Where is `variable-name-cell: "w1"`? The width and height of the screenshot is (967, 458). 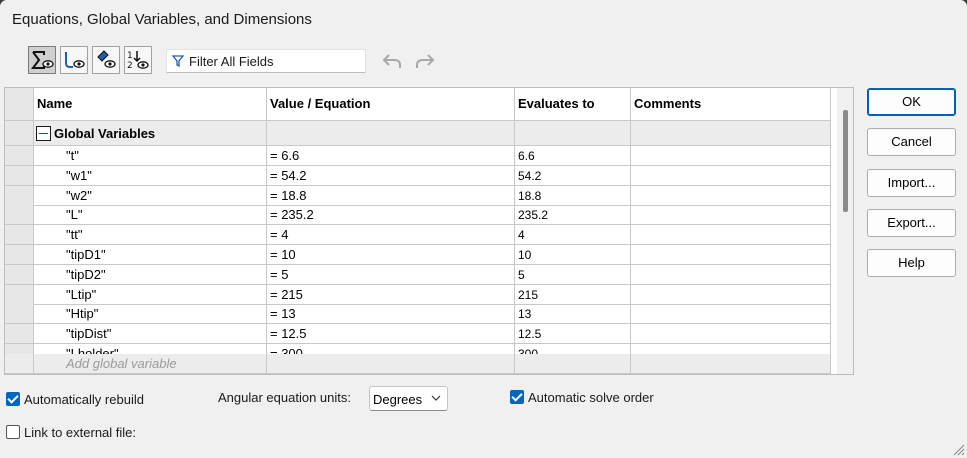 variable-name-cell: "w1" is located at coordinates (150, 175).